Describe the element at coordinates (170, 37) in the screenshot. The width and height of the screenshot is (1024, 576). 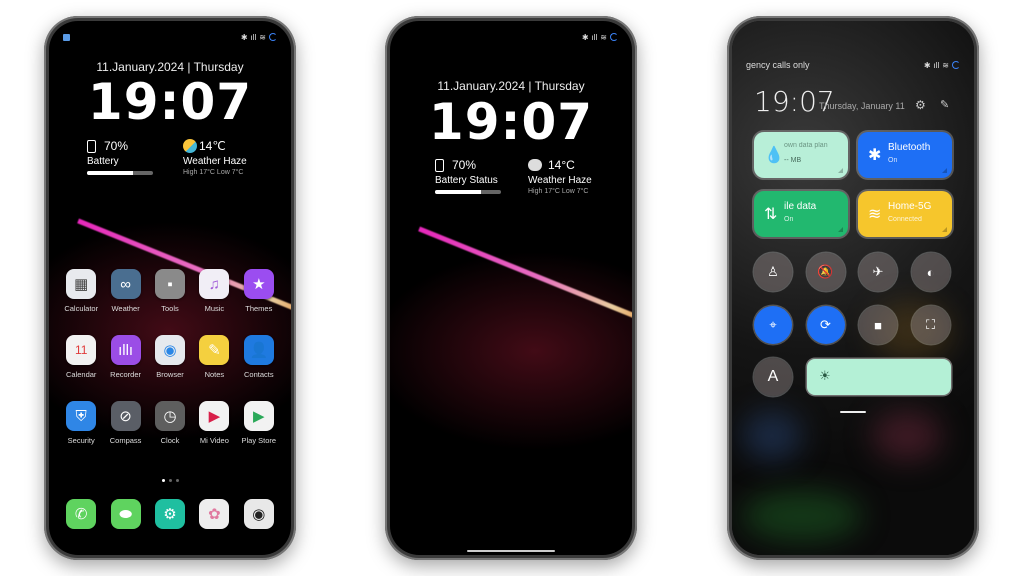
I see `status-bar: ✱ ıll ≋` at that location.